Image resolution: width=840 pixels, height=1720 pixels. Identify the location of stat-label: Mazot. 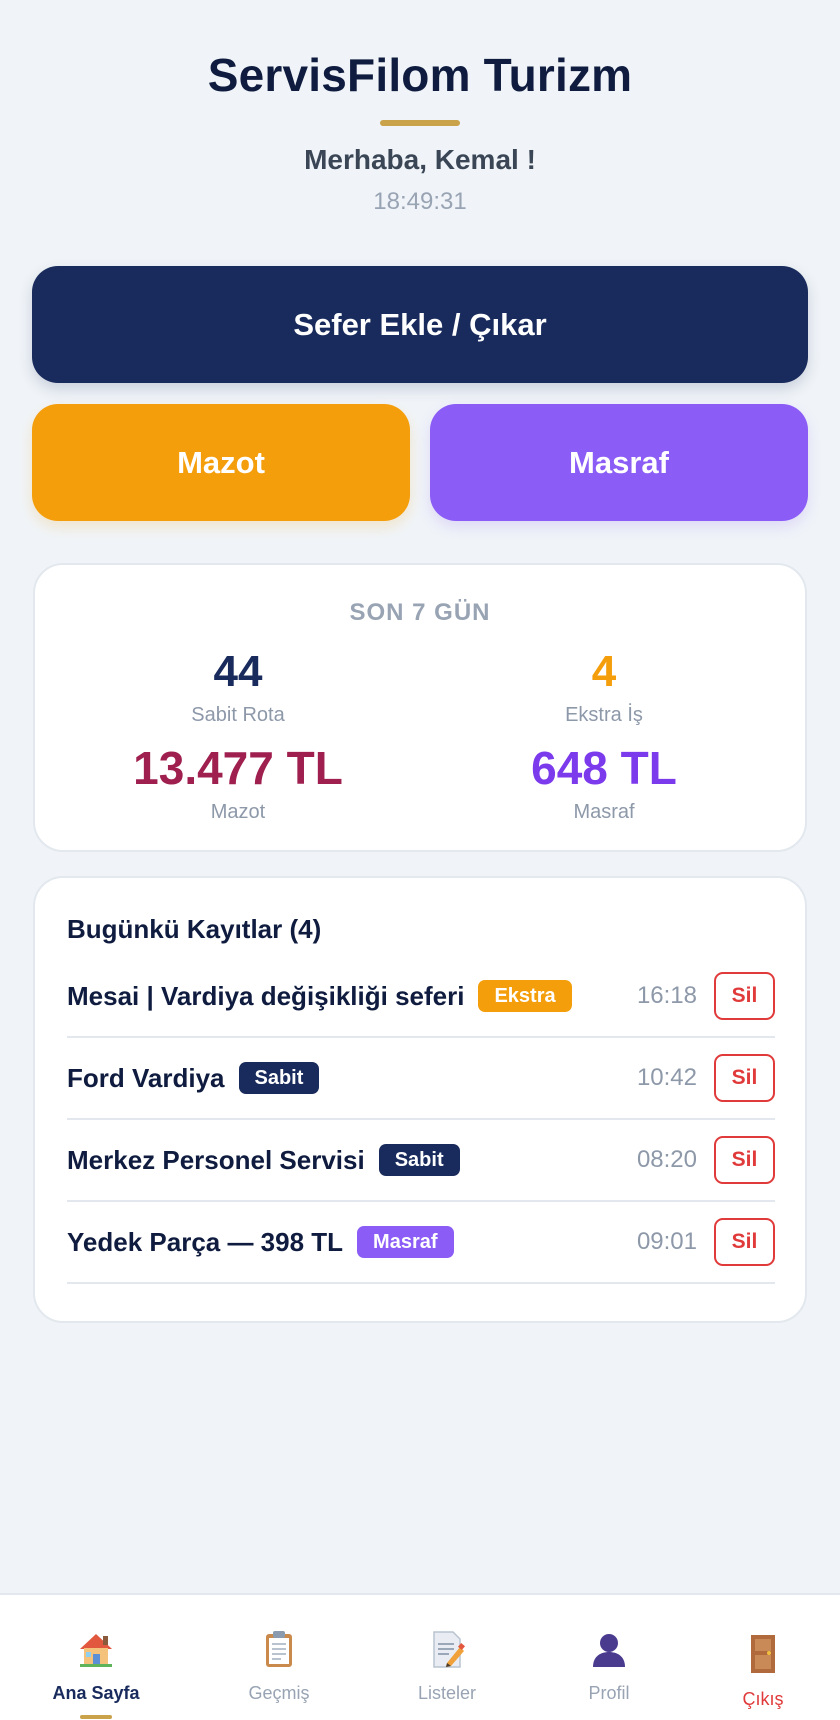
(238, 812).